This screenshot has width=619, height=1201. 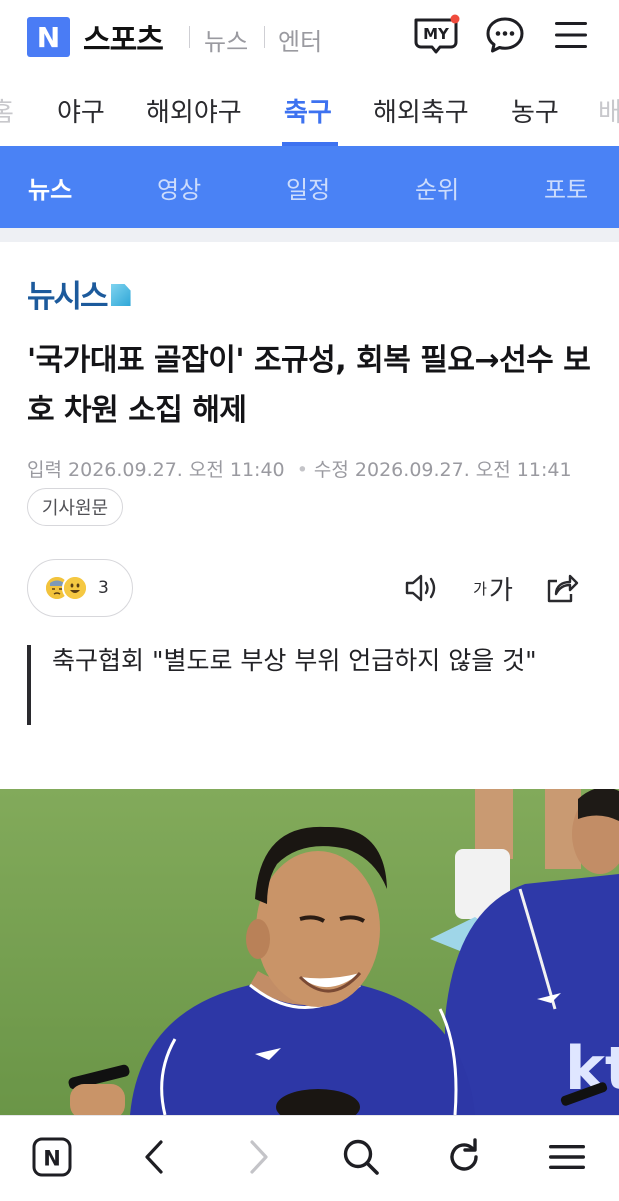 What do you see at coordinates (176, 470) in the screenshot?
I see `input-time: 2026.09.27. 오전 11:40` at bounding box center [176, 470].